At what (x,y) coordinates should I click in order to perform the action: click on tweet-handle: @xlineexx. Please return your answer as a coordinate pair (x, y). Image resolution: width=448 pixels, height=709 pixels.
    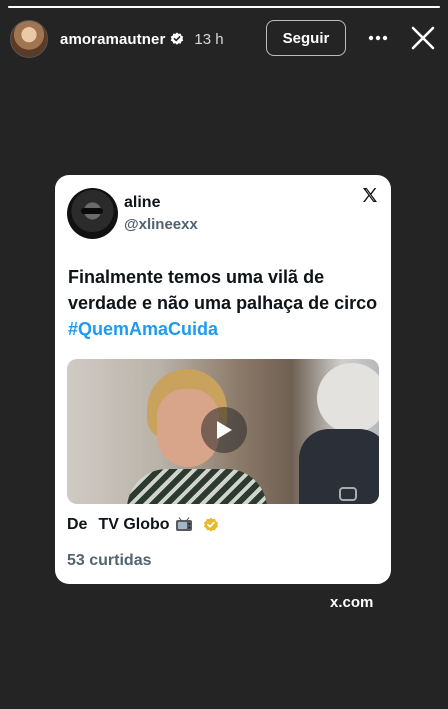
    Looking at the image, I should click on (161, 224).